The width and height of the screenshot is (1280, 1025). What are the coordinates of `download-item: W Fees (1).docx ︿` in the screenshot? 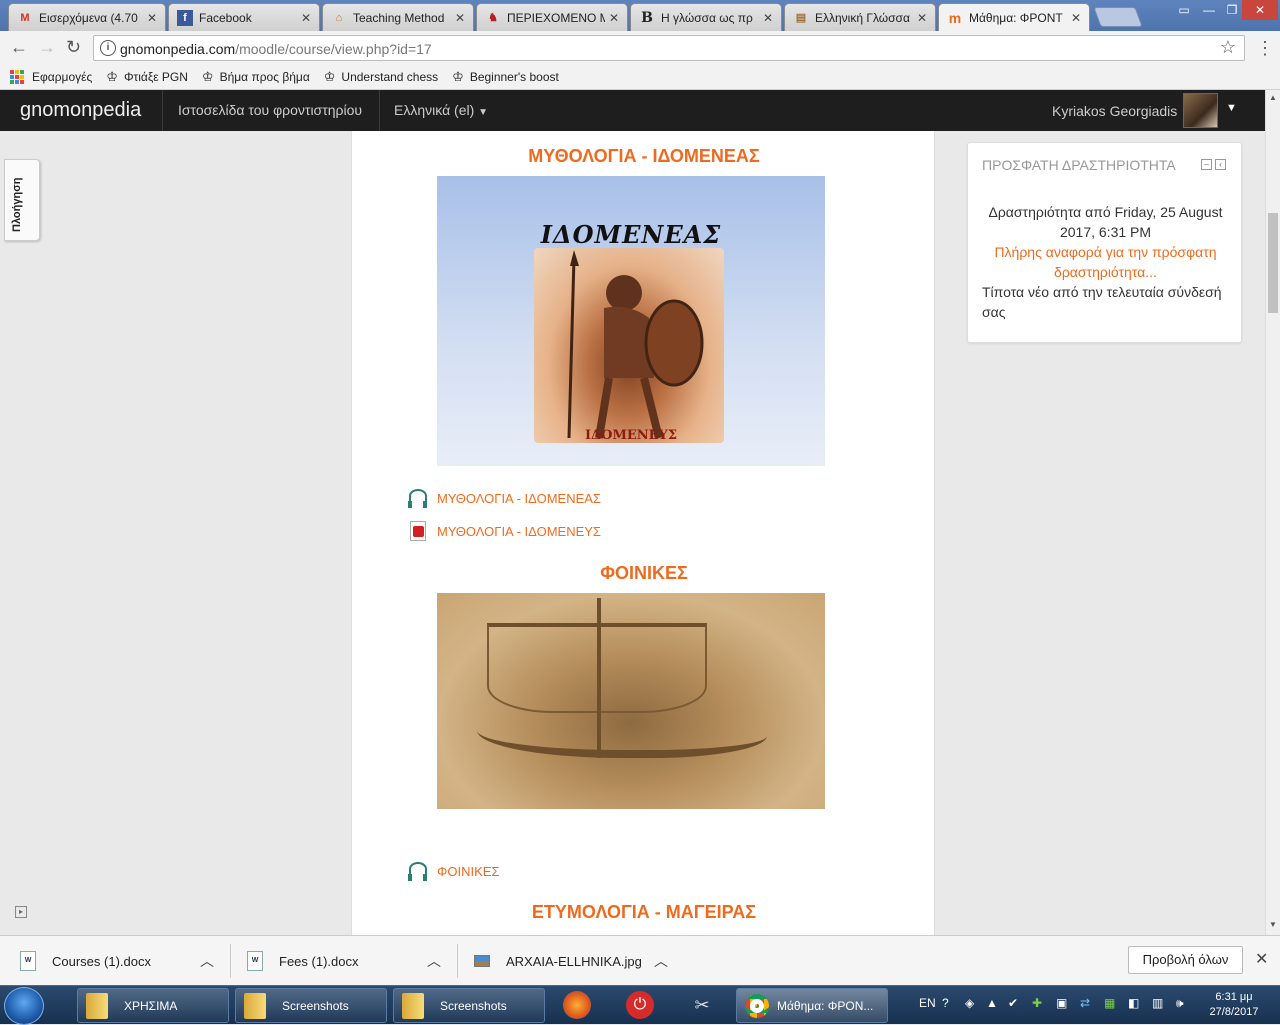 It's located at (344, 961).